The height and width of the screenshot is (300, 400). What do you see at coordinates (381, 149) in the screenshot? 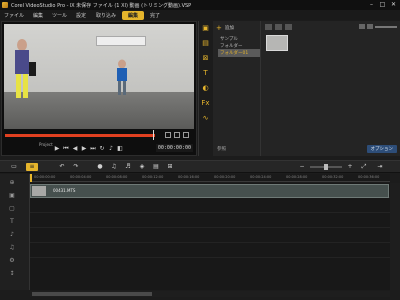
I see `options-button: オプション` at bounding box center [381, 149].